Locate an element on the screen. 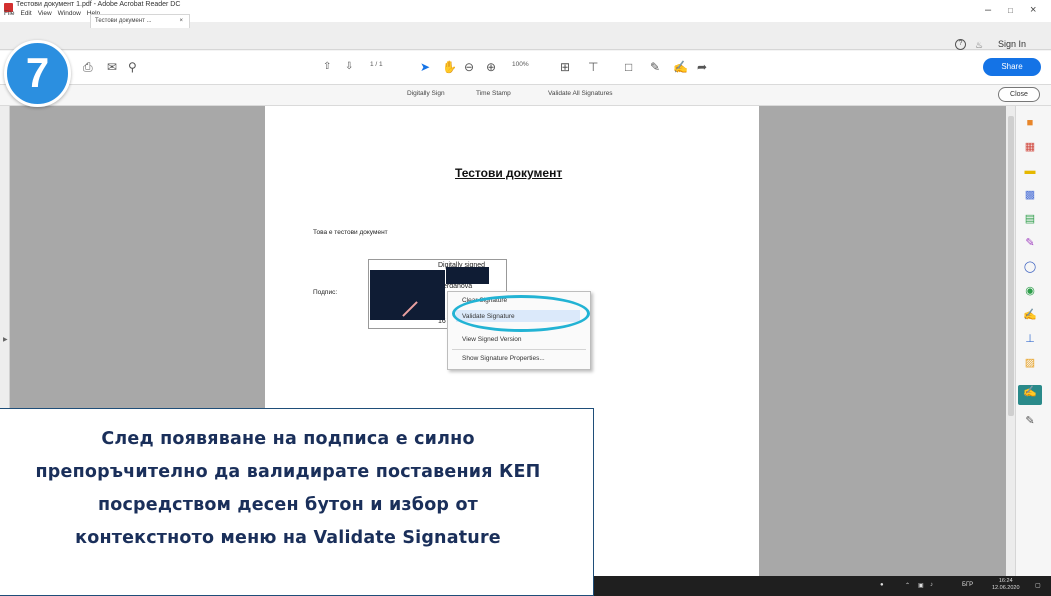  tray-chevron-icon: ⌃ is located at coordinates (907, 585).